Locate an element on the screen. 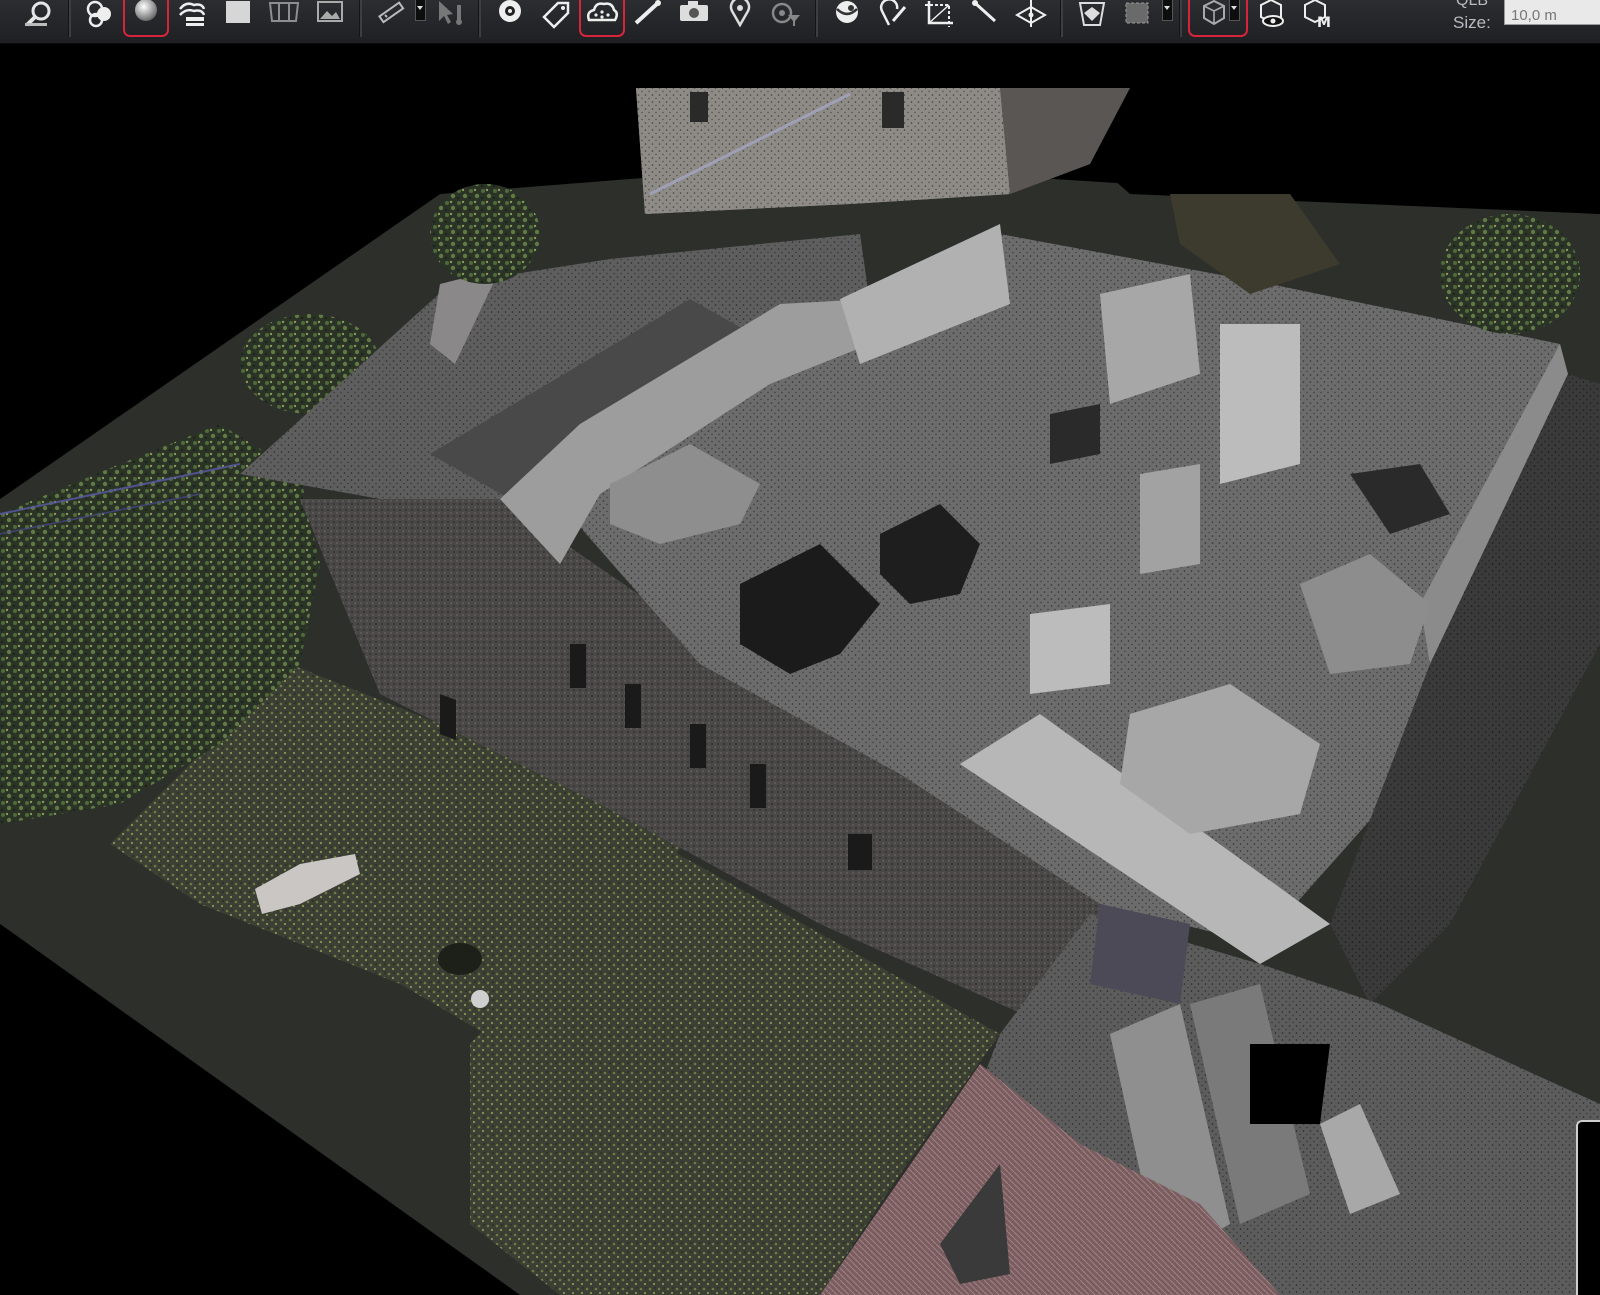  main-toolbar: M QLB Size: is located at coordinates (800, 22).